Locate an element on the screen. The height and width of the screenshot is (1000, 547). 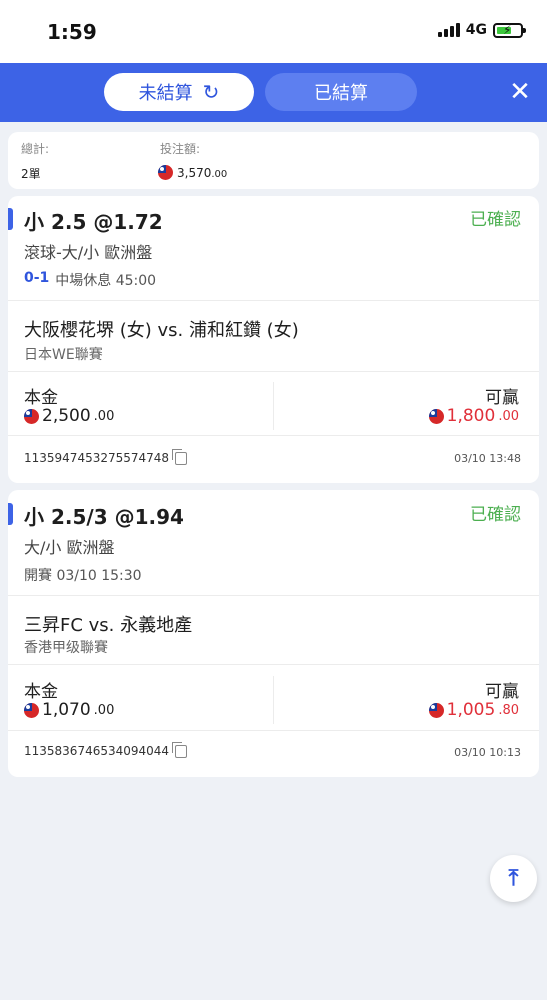
match-name: 三昇FC vs. 永義地產 is located at coordinates (108, 625).